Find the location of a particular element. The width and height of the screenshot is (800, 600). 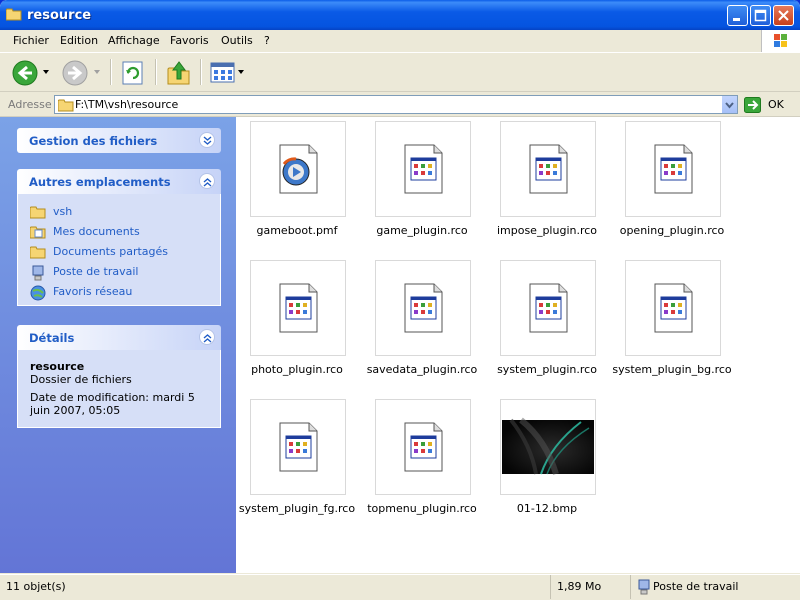

file-tasks-panel: Gestion des fichiers is located at coordinates (119, 140).